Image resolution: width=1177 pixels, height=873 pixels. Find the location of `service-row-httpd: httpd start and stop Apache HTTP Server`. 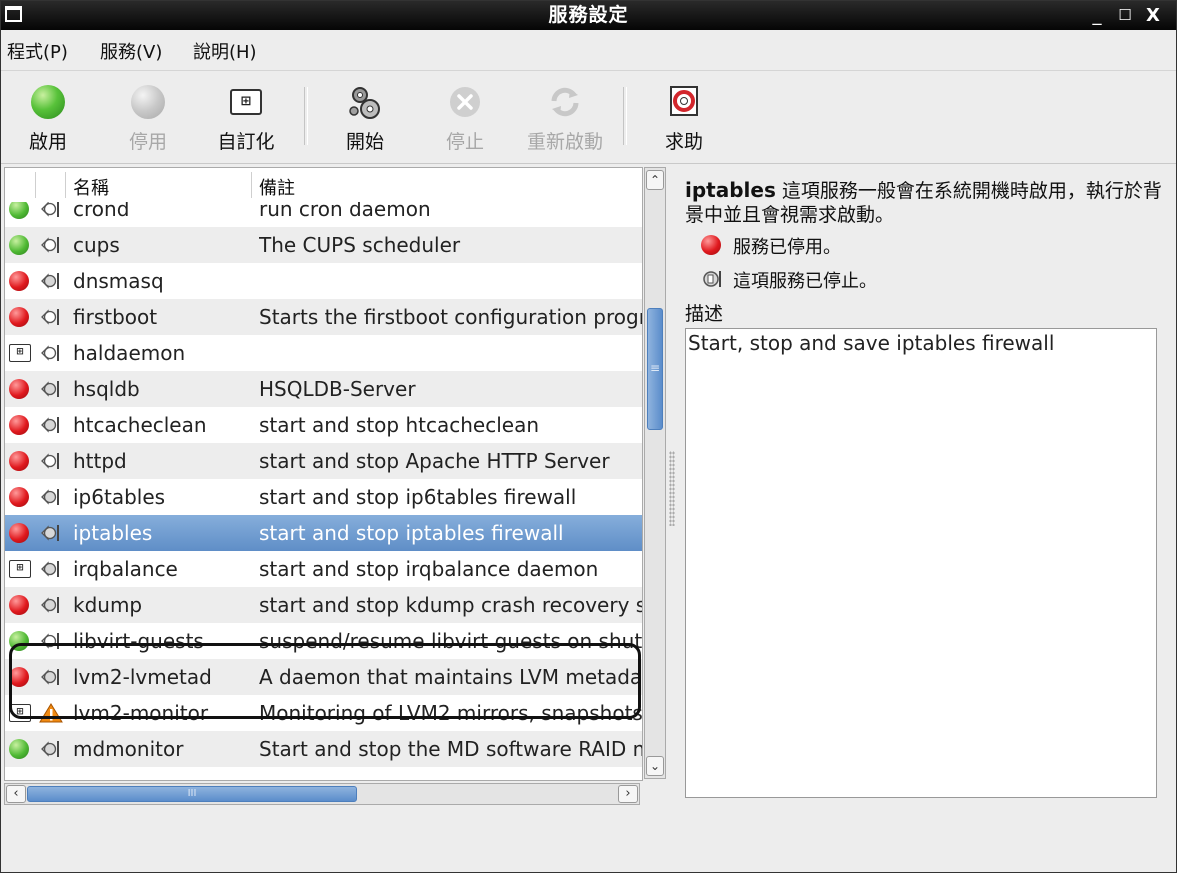

service-row-httpd: httpd start and stop Apache HTTP Server is located at coordinates (323, 461).